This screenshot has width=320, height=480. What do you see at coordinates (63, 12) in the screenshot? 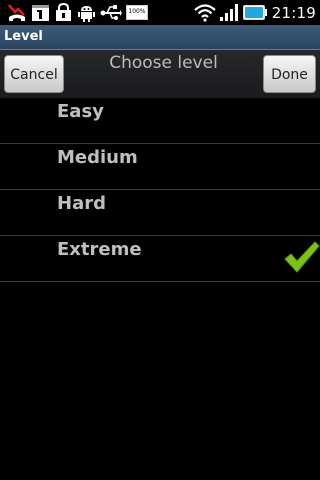
I see `lock-icon` at bounding box center [63, 12].